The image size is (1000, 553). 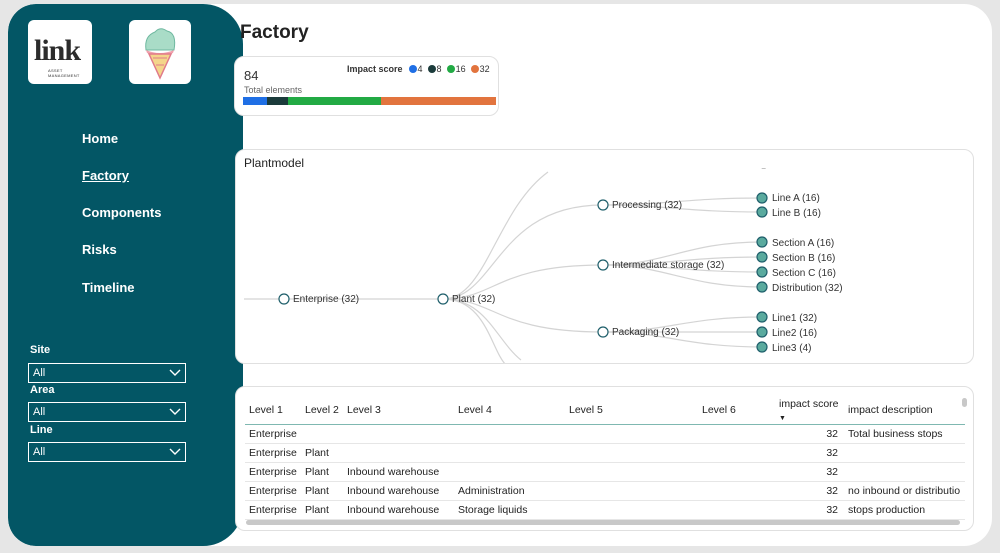 I want to click on horizontal-scrollbar, so click(x=603, y=522).